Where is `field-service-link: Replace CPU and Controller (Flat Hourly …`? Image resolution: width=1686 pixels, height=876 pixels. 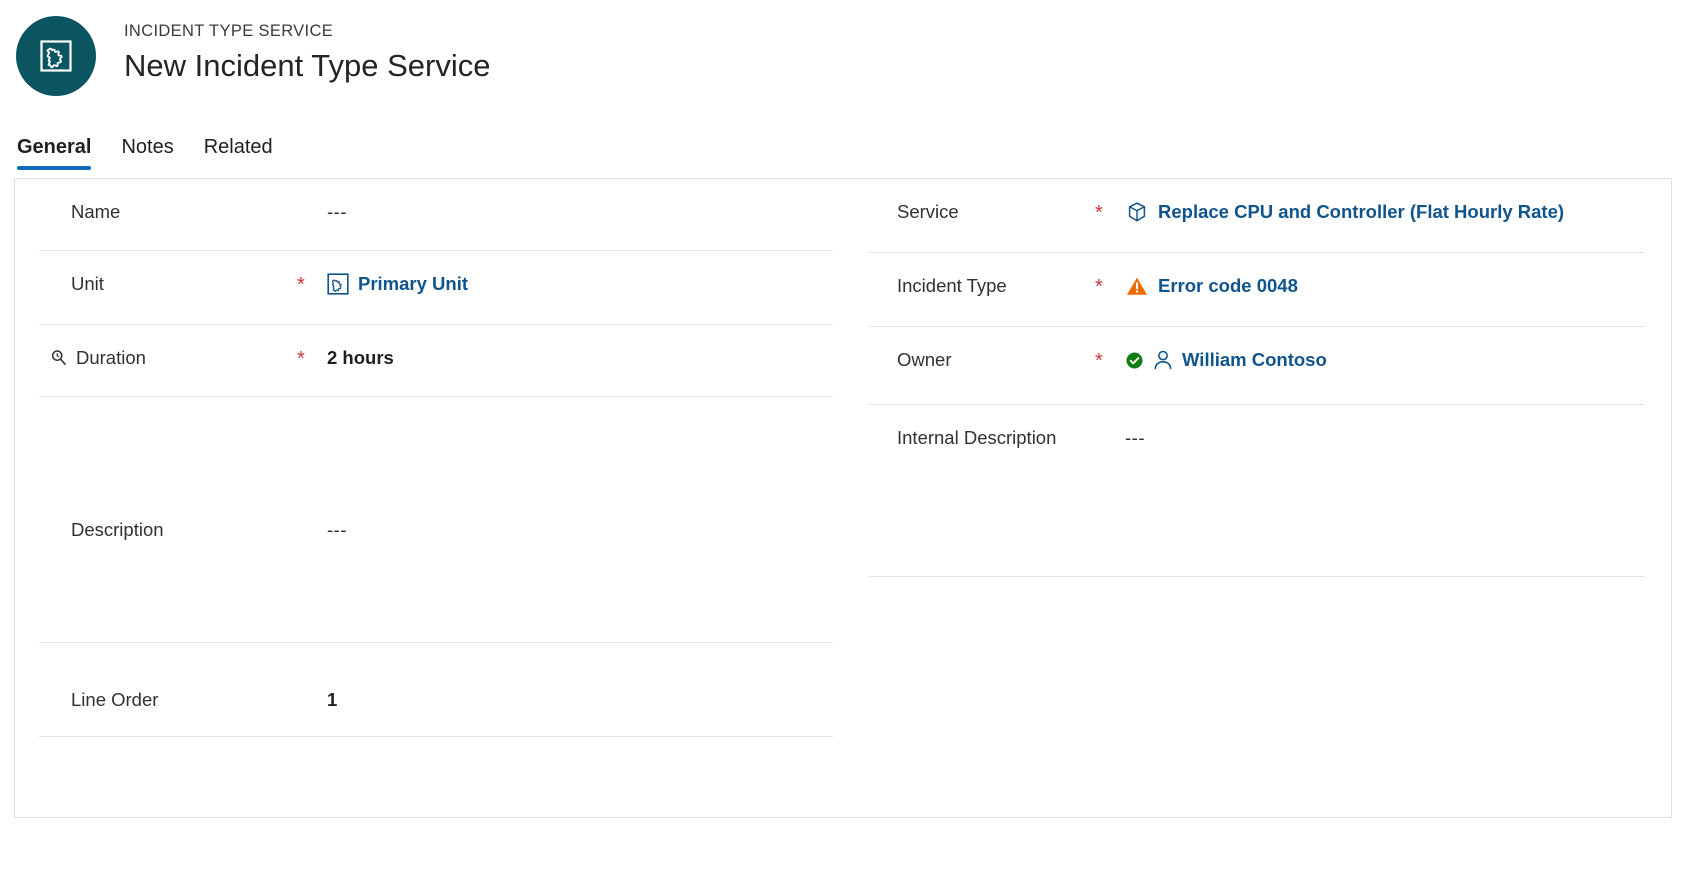 field-service-link: Replace CPU and Controller (Flat Hourly … is located at coordinates (1361, 212).